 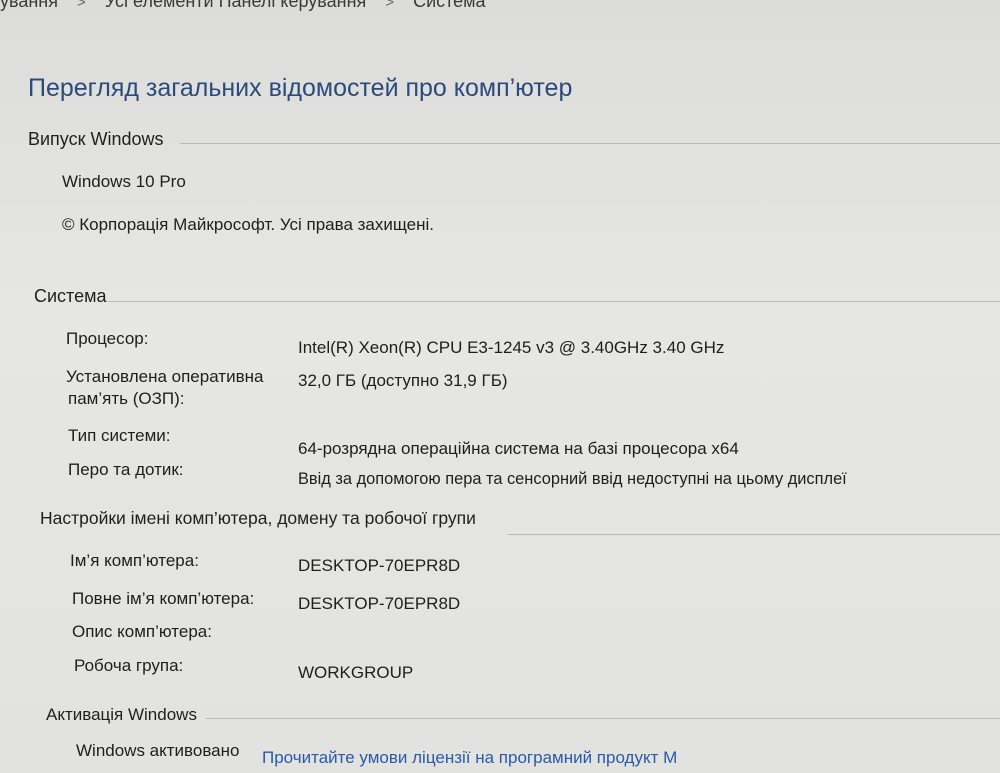 I want to click on breadcrumb-item-system: Система, so click(x=449, y=6).